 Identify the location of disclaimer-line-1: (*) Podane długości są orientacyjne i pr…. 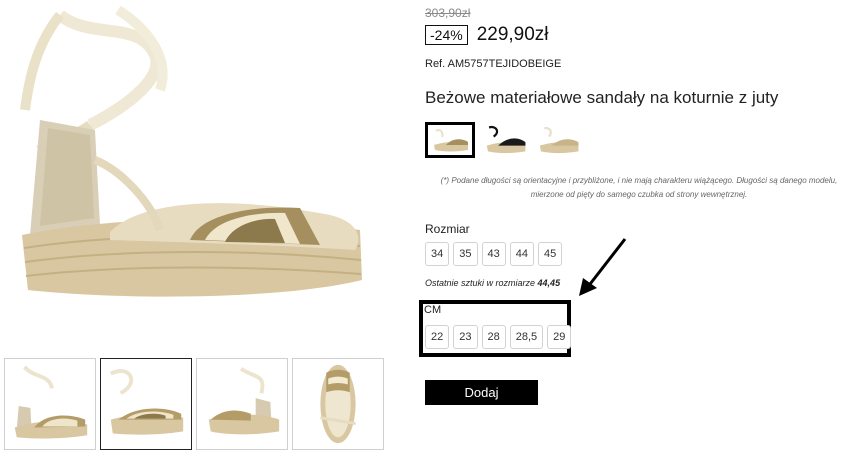
(639, 180).